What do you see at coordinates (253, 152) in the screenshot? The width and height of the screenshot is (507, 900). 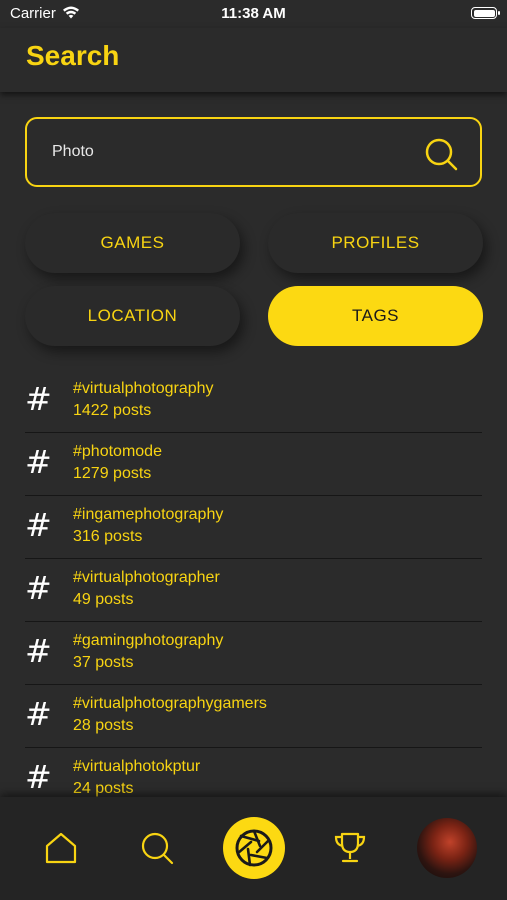 I see `search-input: Photo` at bounding box center [253, 152].